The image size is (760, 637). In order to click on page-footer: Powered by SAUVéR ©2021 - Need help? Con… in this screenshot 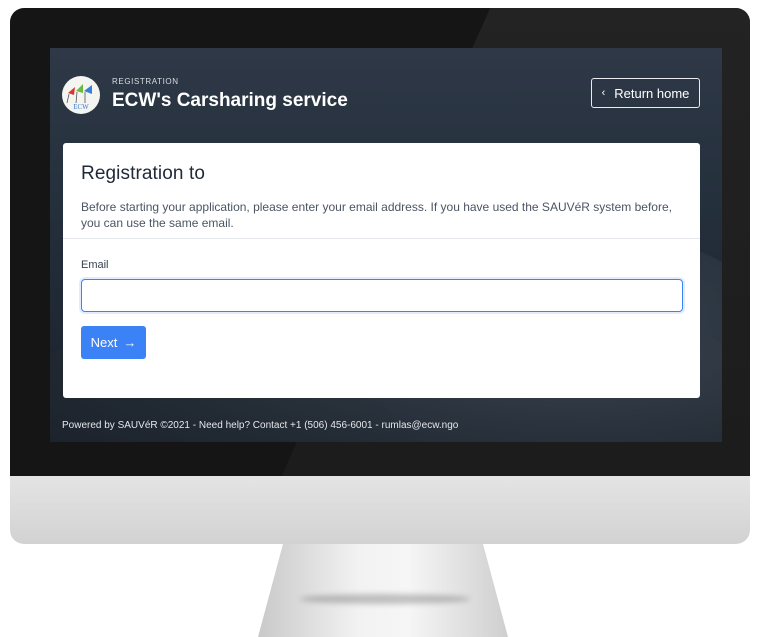, I will do `click(260, 425)`.